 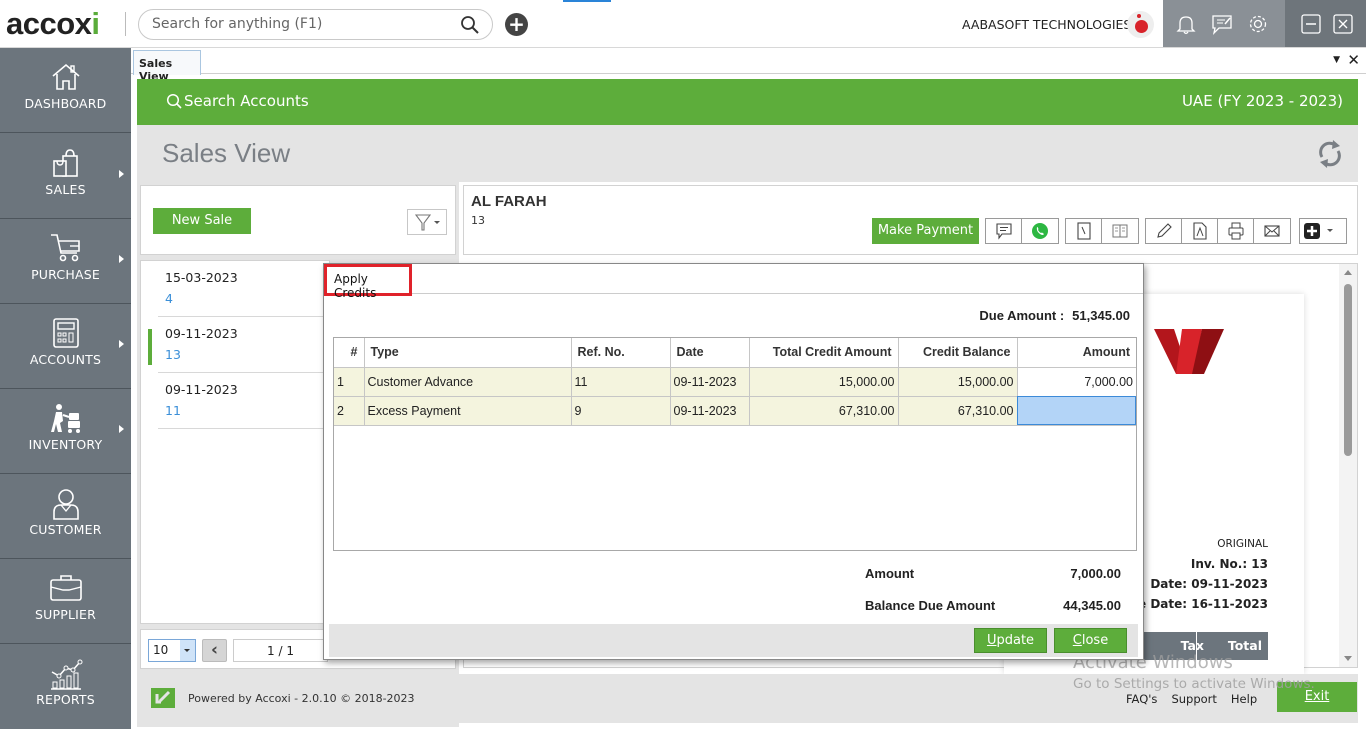 I want to click on cell-total-credit: 67,310.00, so click(x=824, y=411).